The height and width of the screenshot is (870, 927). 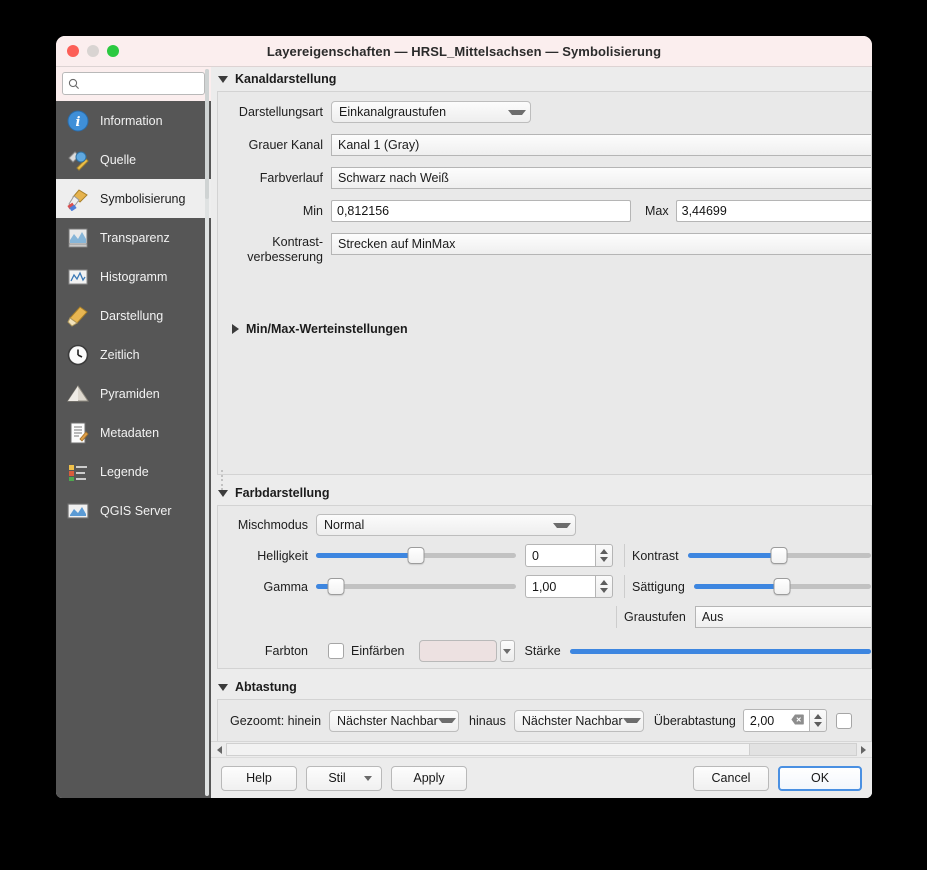 What do you see at coordinates (541, 79) in the screenshot?
I see `band-rendering-group-header: Kanaldarstellung` at bounding box center [541, 79].